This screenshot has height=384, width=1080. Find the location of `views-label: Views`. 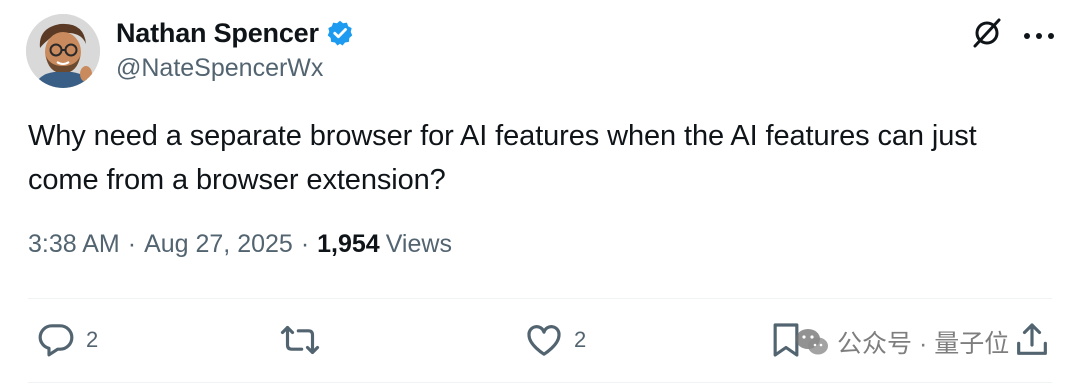

views-label: Views is located at coordinates (419, 244).